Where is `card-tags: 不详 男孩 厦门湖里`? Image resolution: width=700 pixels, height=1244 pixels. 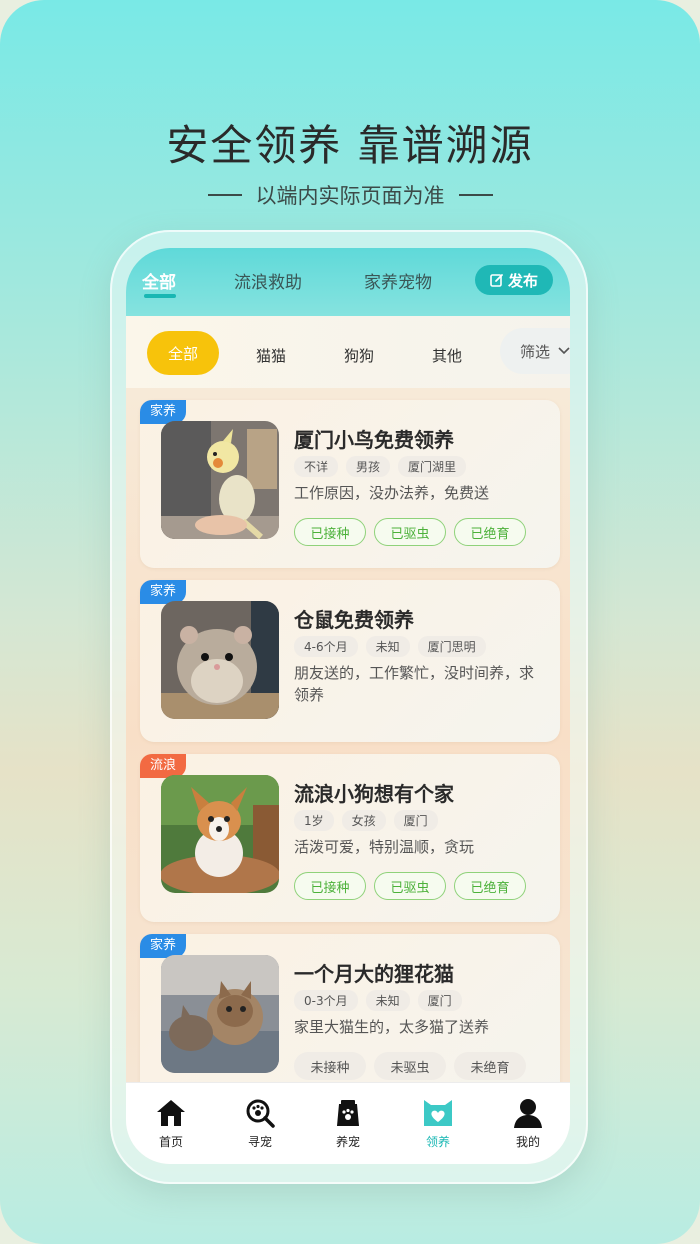
card-tags: 不详 男孩 厦门湖里 is located at coordinates (380, 466).